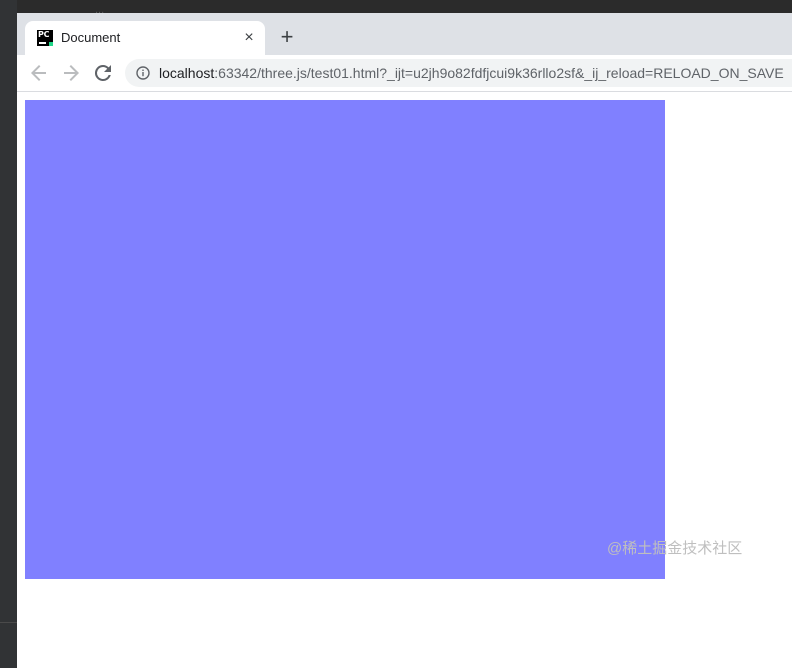 Image resolution: width=792 pixels, height=668 pixels. What do you see at coordinates (44, 34) in the screenshot?
I see `favicon-text: PC` at bounding box center [44, 34].